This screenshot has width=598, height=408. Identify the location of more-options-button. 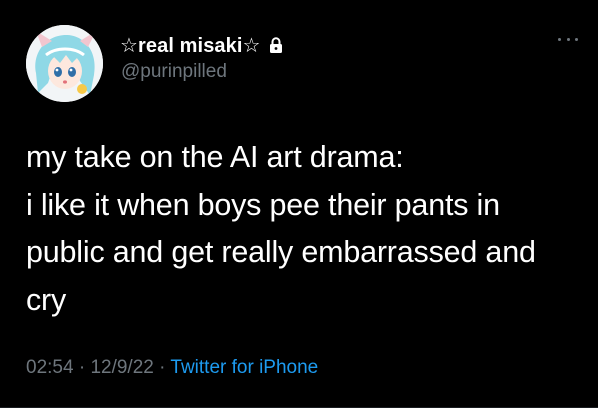
(568, 39).